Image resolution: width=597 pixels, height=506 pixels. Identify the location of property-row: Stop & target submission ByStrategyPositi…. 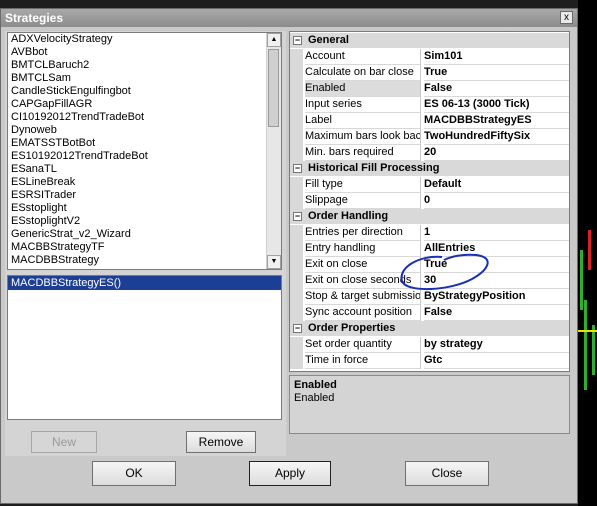
(429, 297).